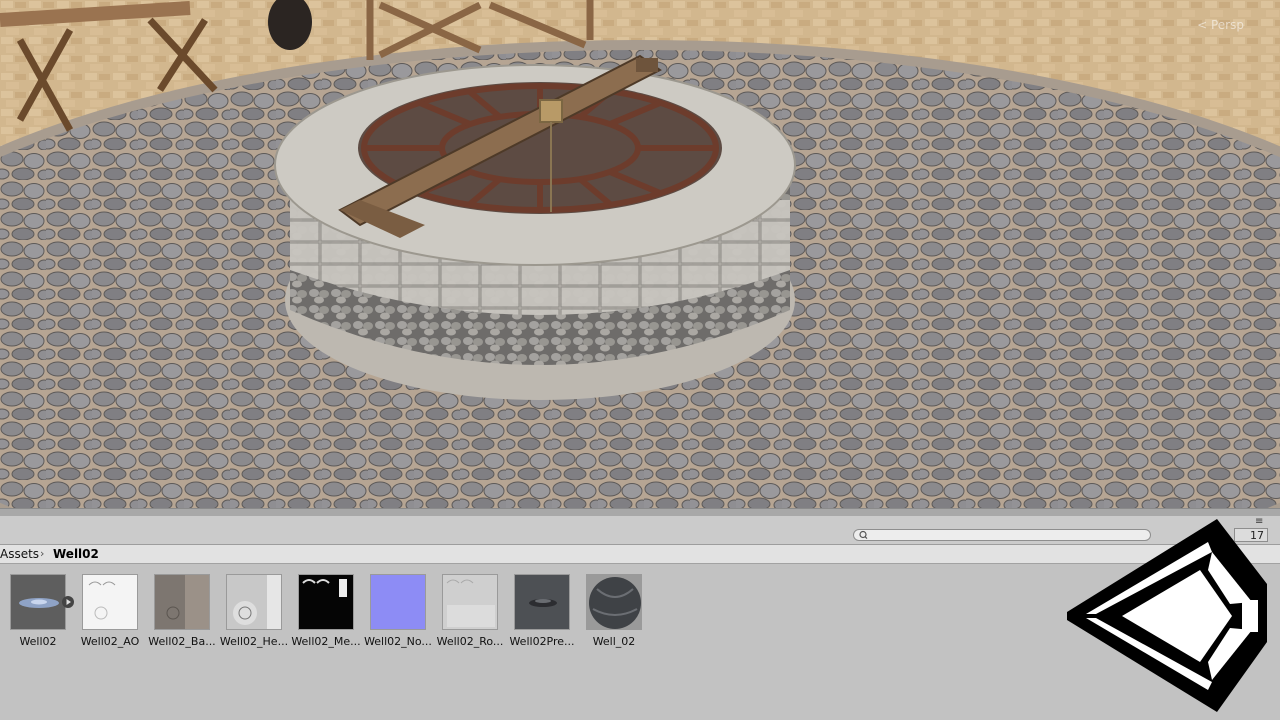 The width and height of the screenshot is (1280, 720). I want to click on material-sphere-thumbnail, so click(614, 602).